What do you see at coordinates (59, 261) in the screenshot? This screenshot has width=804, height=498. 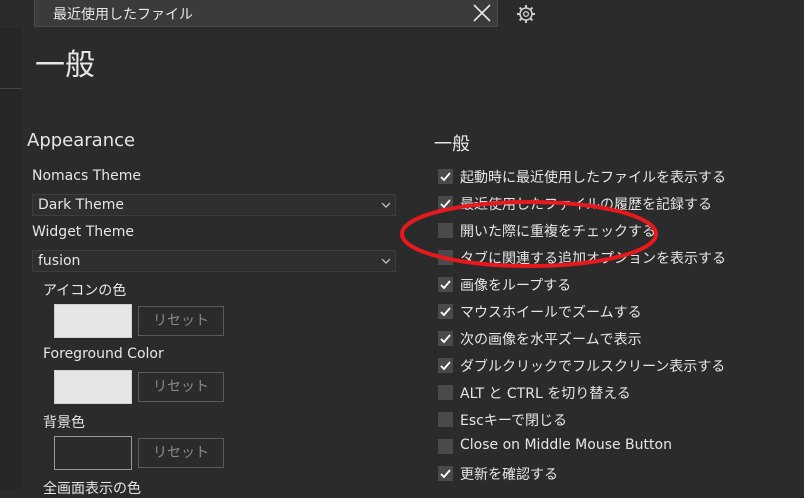 I see `widget-theme-value: fusion` at bounding box center [59, 261].